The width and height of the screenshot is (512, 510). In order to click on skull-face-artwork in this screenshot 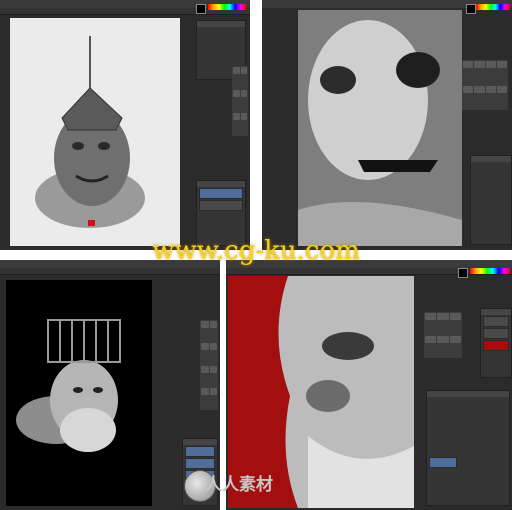, I will do `click(380, 128)`.